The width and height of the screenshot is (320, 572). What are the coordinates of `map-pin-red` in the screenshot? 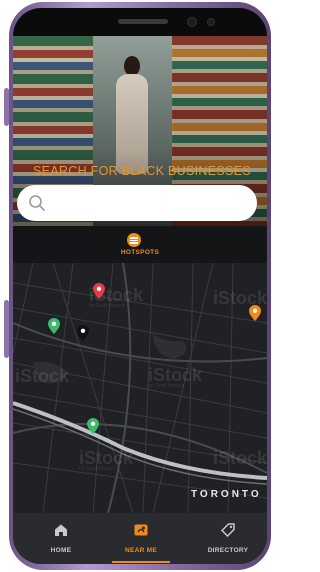 It's located at (99, 291).